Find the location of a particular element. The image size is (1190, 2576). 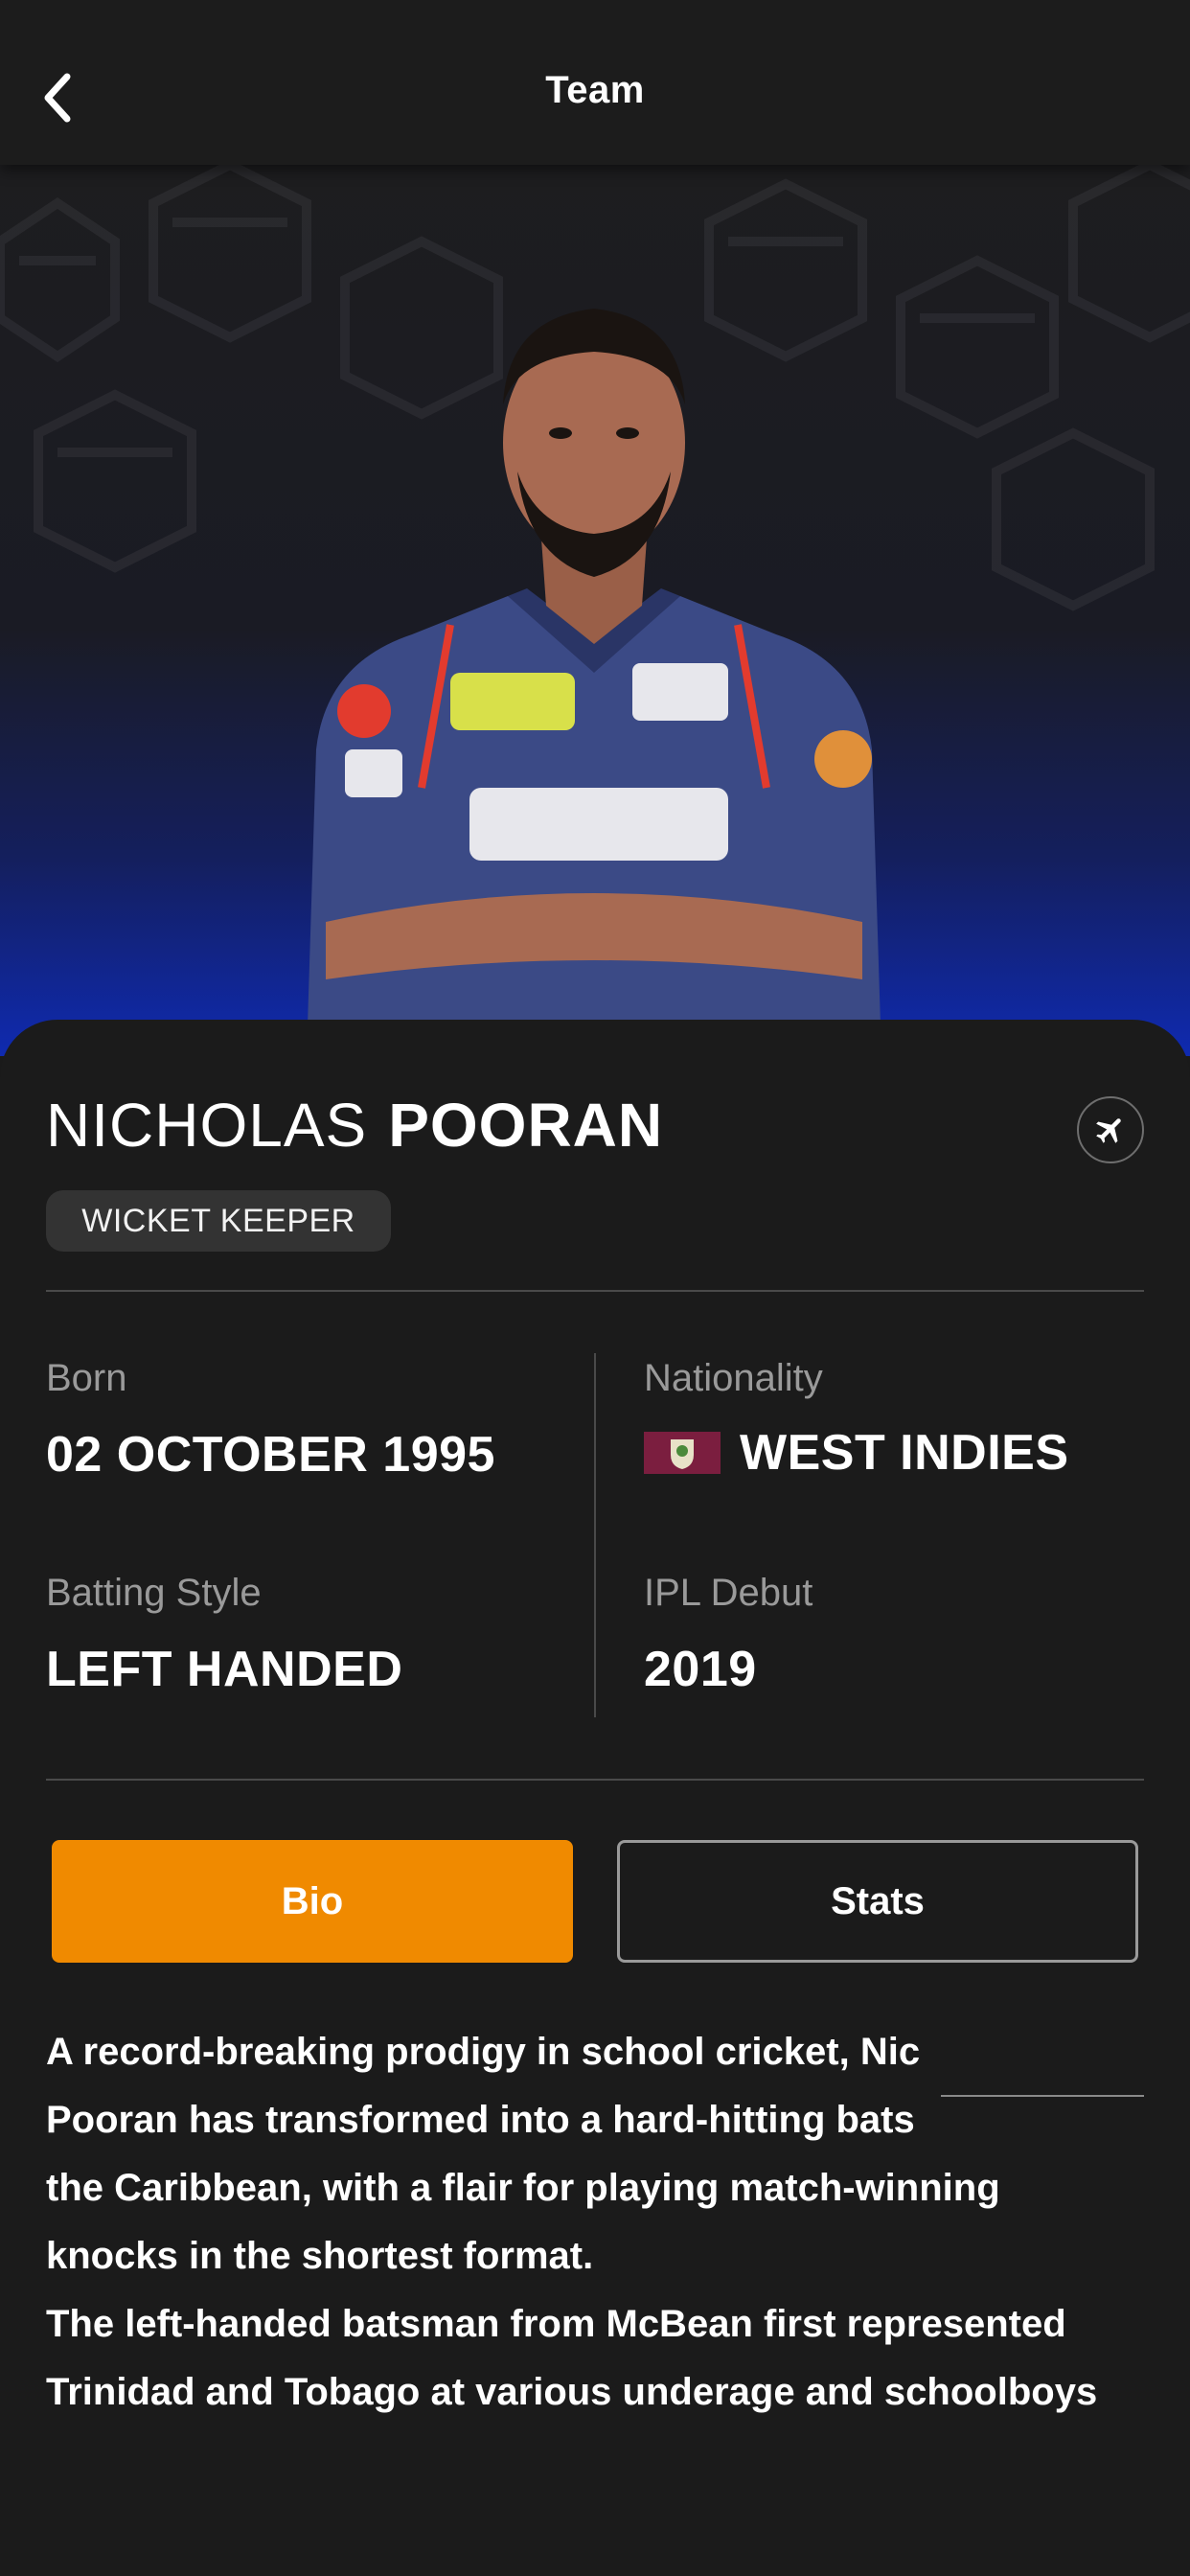

player-photo is located at coordinates (594, 682).